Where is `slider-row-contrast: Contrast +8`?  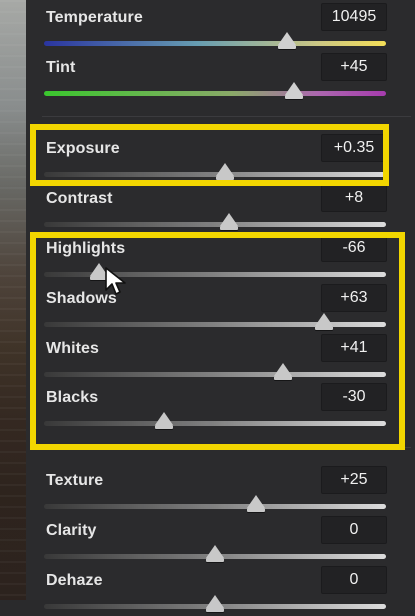
slider-row-contrast: Contrast +8 is located at coordinates (220, 209).